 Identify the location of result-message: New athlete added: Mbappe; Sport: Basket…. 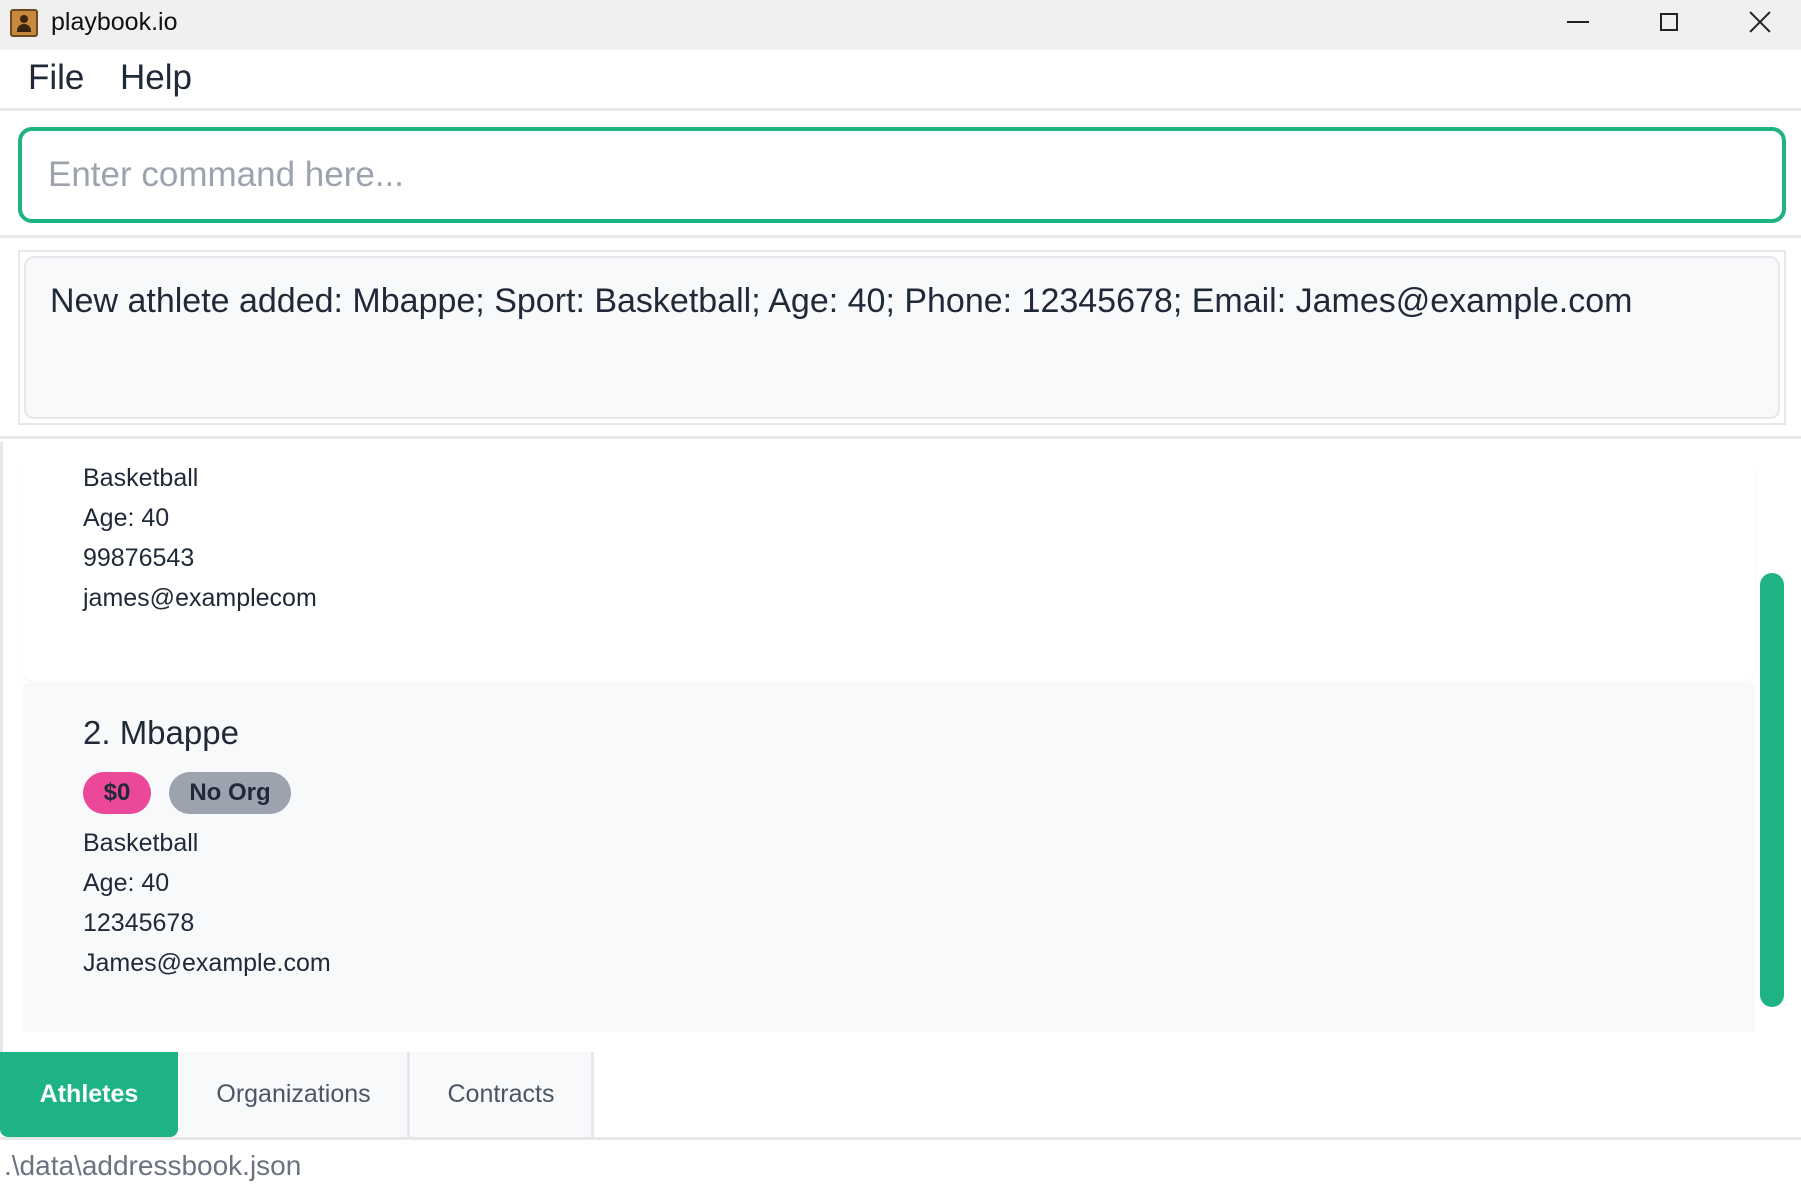
(841, 301).